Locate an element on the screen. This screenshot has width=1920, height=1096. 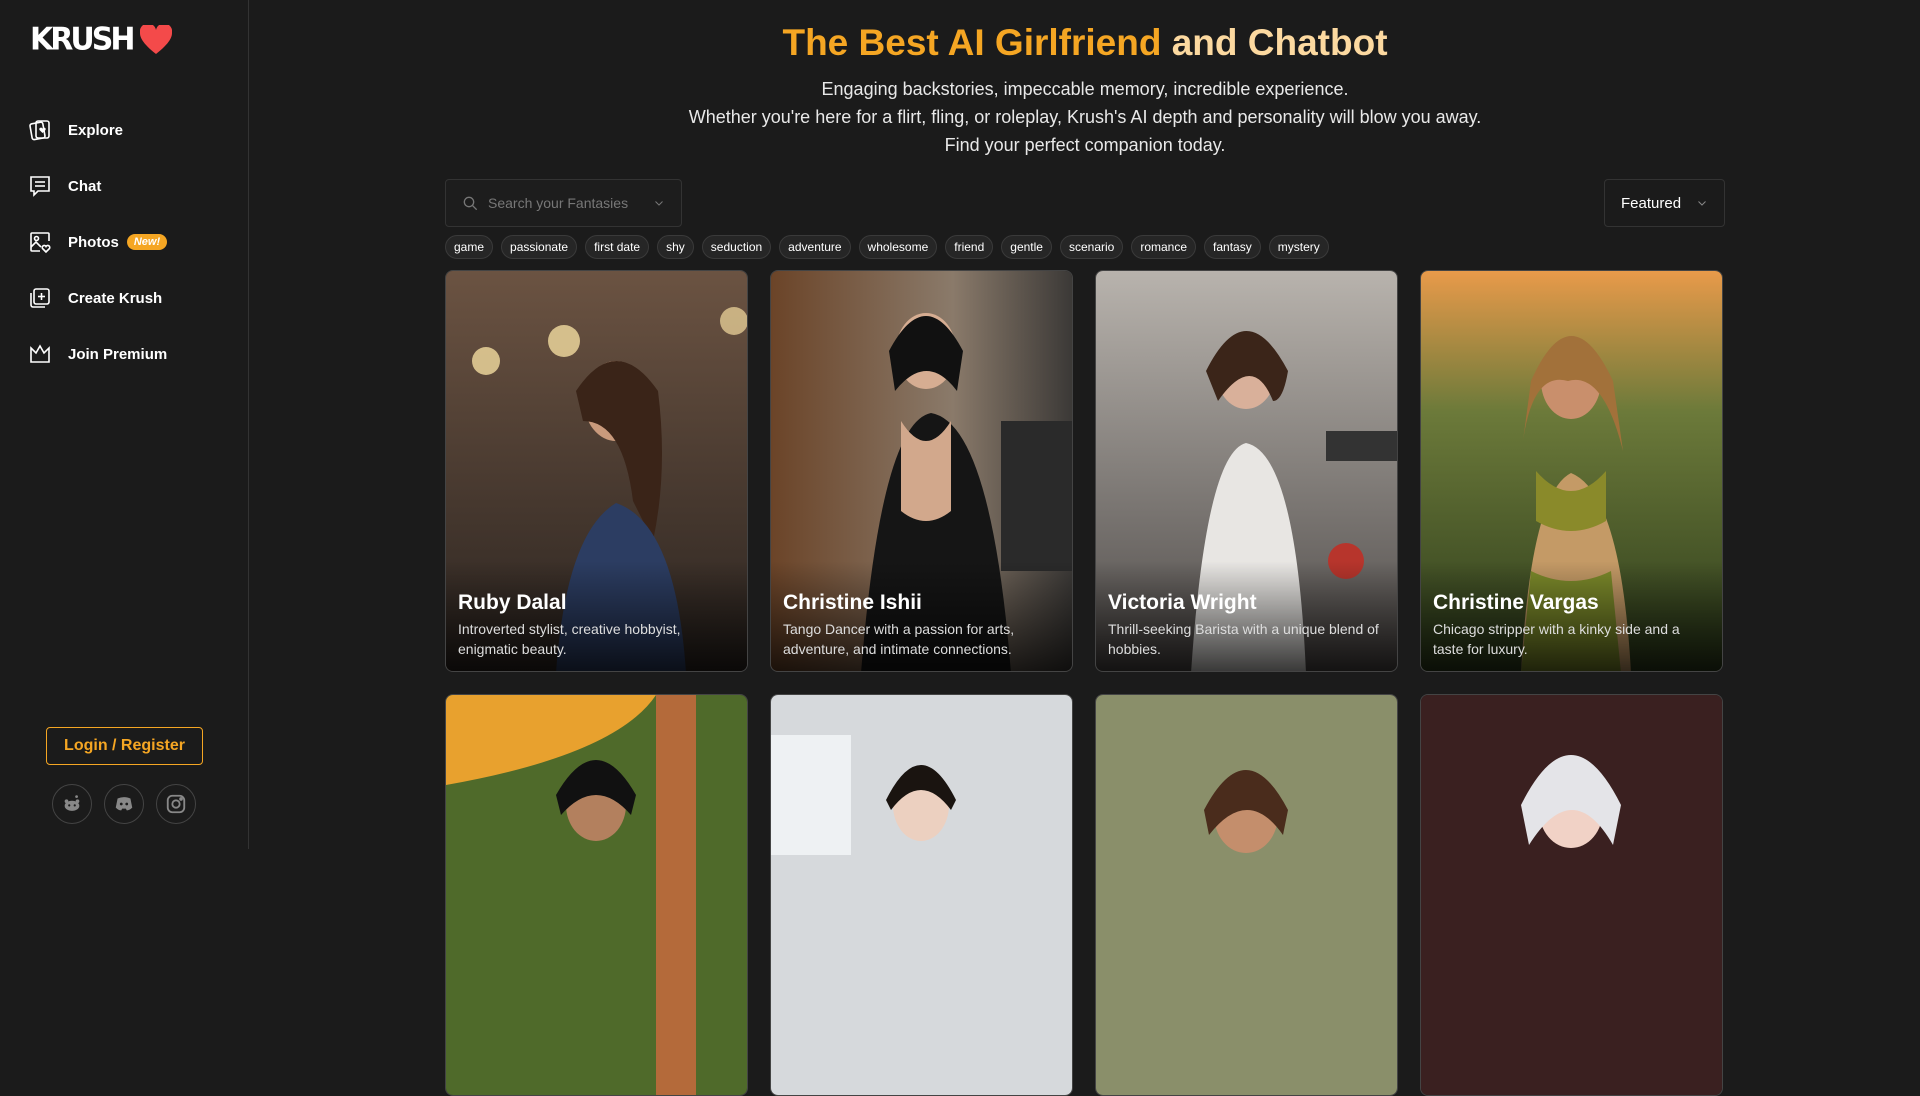
tag-chip: passionate is located at coordinates (539, 247).